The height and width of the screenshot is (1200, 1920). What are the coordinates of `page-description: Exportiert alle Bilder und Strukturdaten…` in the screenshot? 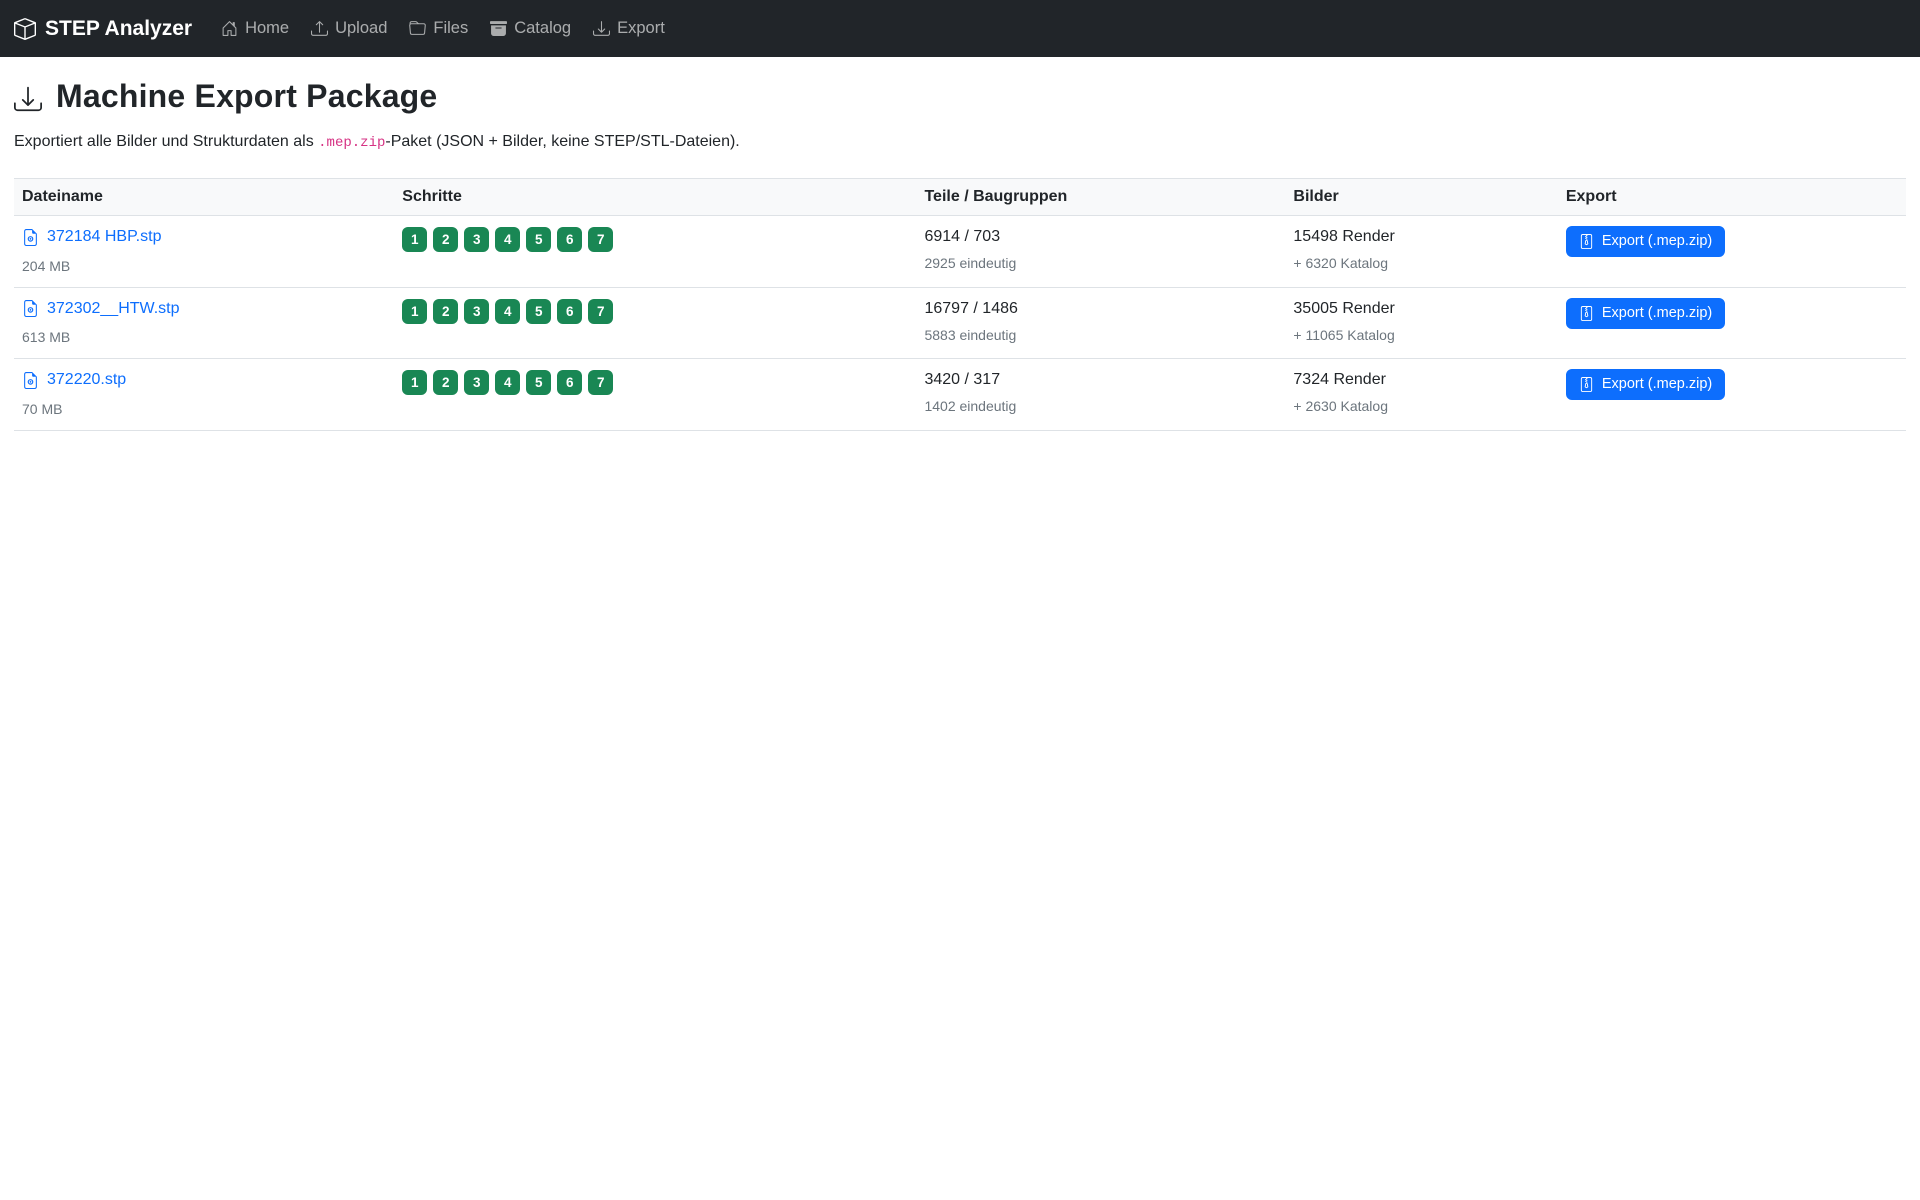 It's located at (960, 142).